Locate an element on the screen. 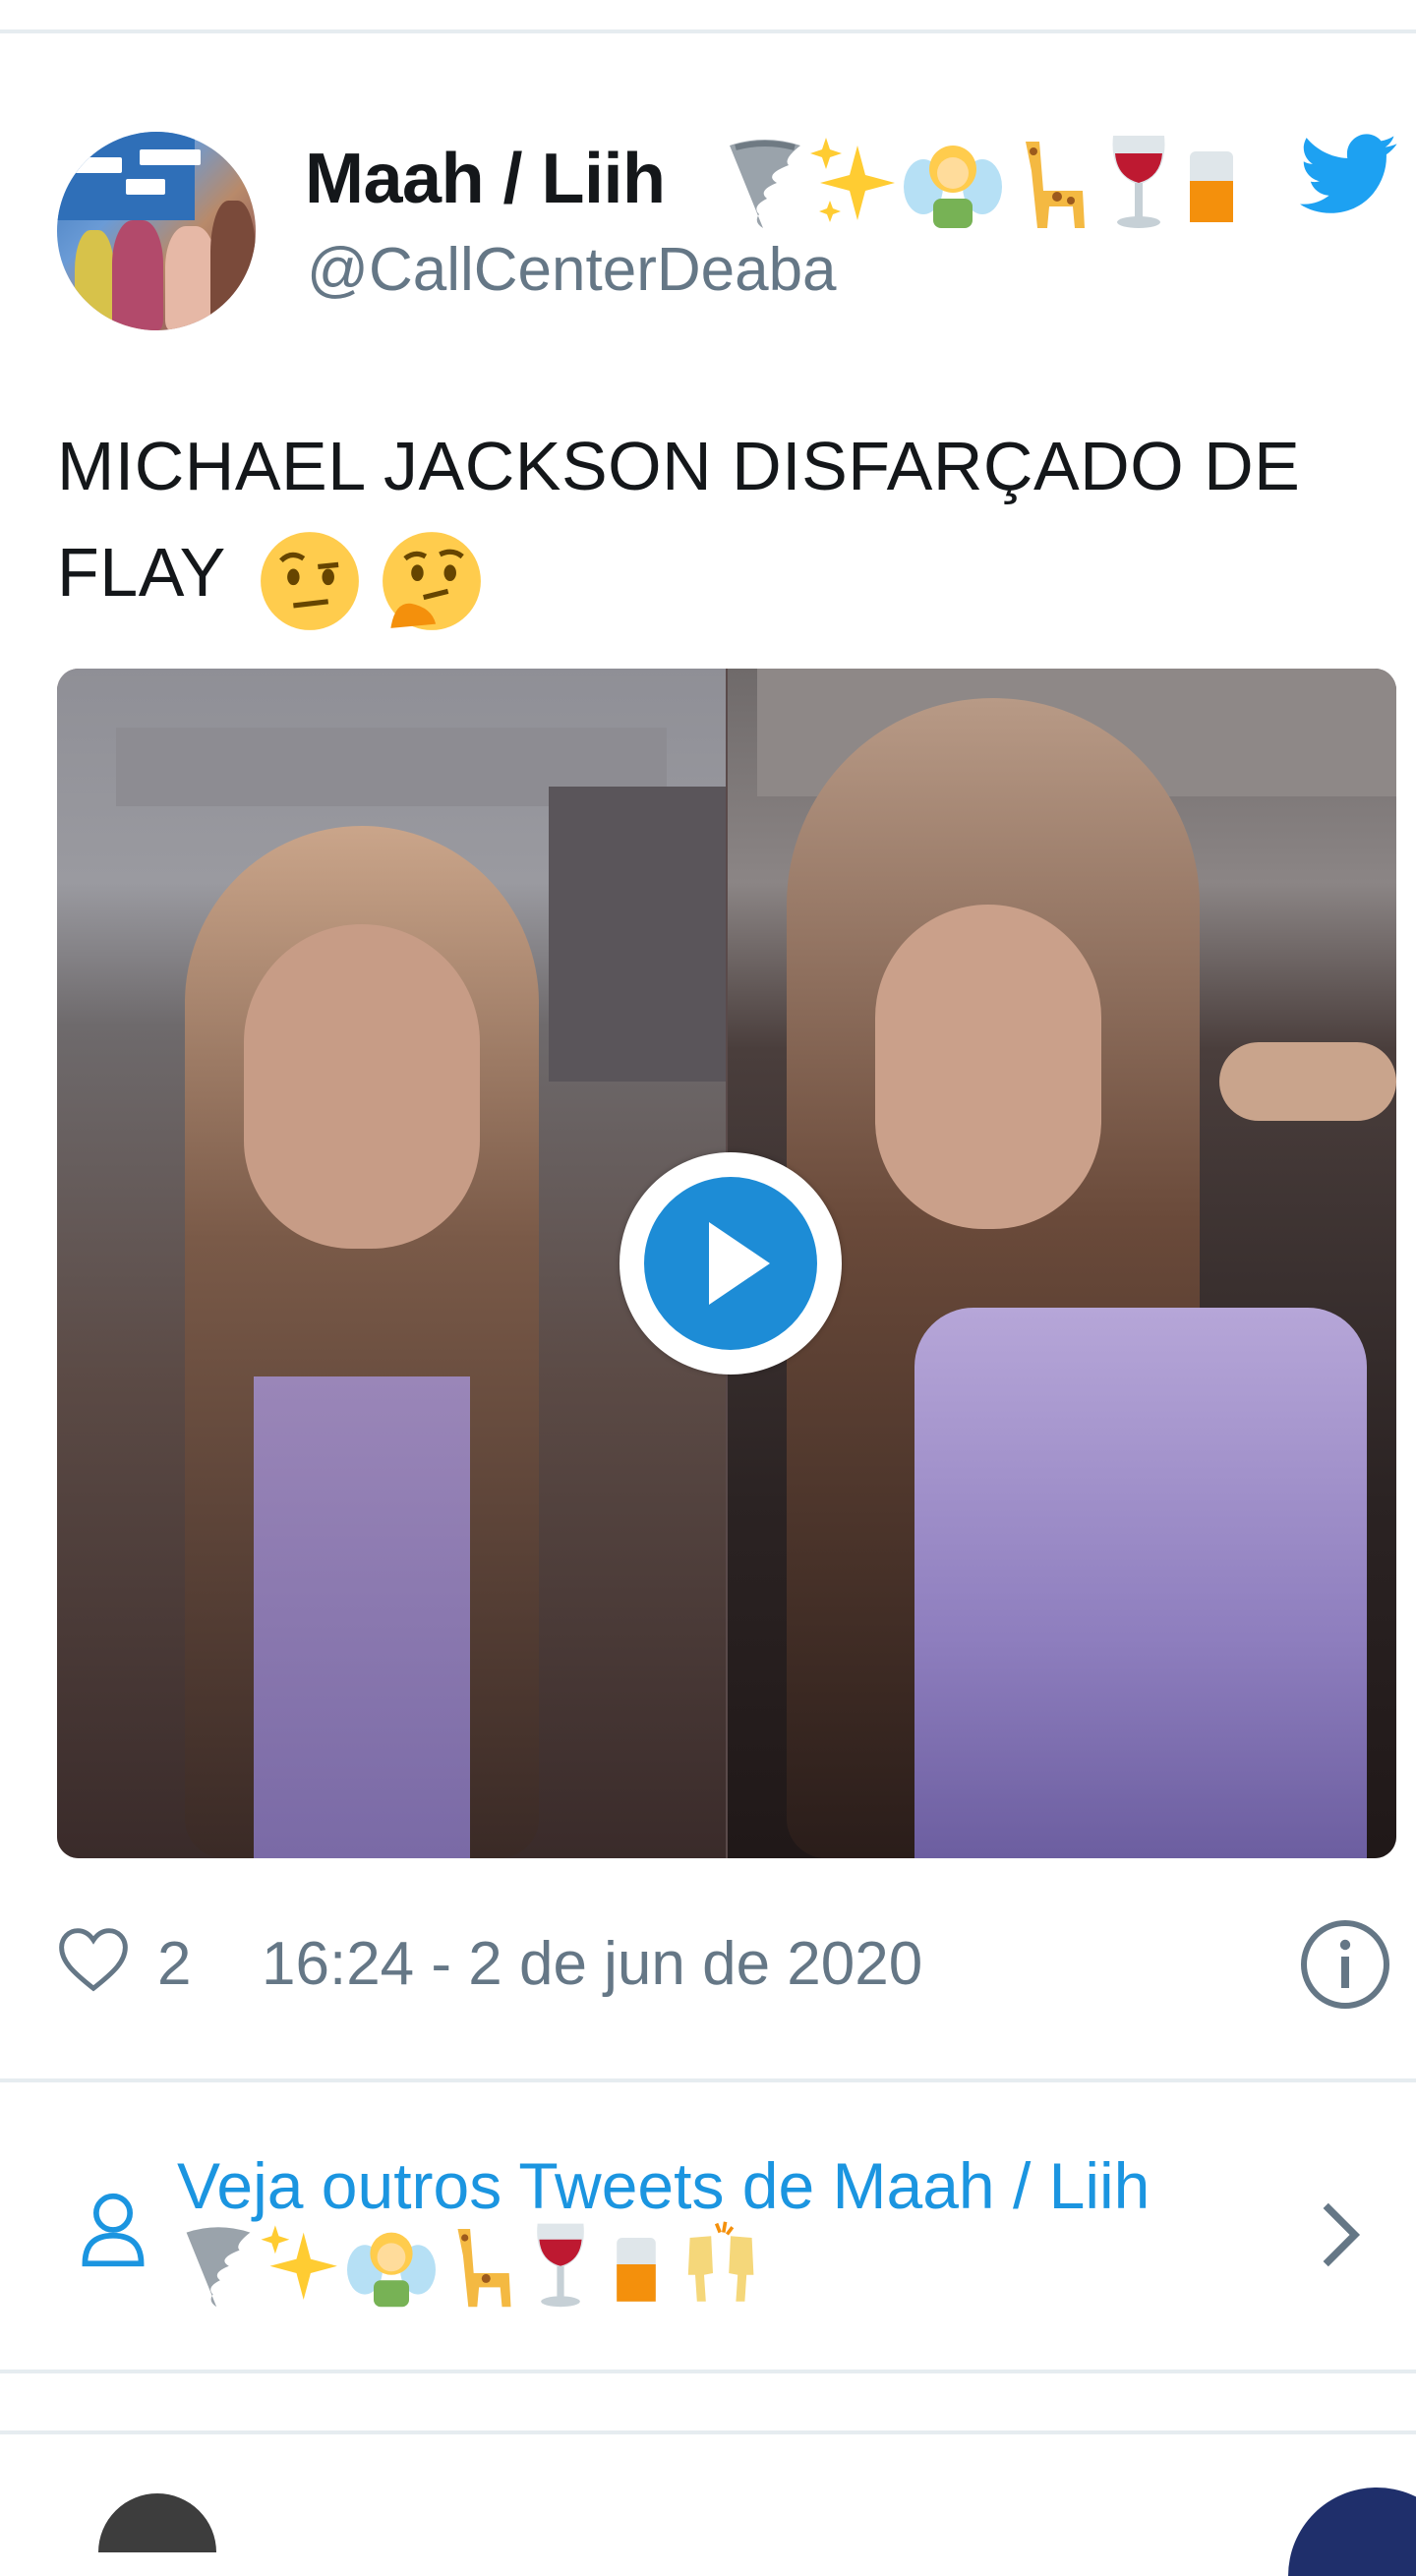 The height and width of the screenshot is (2576, 1416). twitter-bird-icon is located at coordinates (1349, 175).